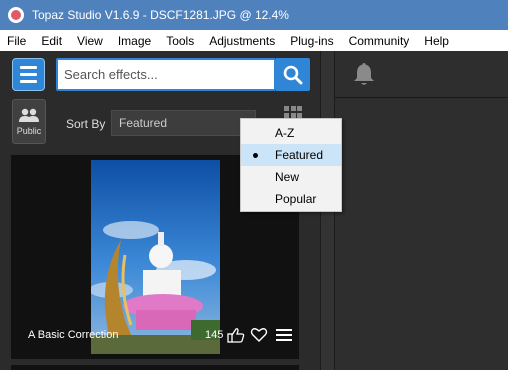 This screenshot has height=370, width=508. Describe the element at coordinates (155, 257) in the screenshot. I see `effect-preview-image` at that location.